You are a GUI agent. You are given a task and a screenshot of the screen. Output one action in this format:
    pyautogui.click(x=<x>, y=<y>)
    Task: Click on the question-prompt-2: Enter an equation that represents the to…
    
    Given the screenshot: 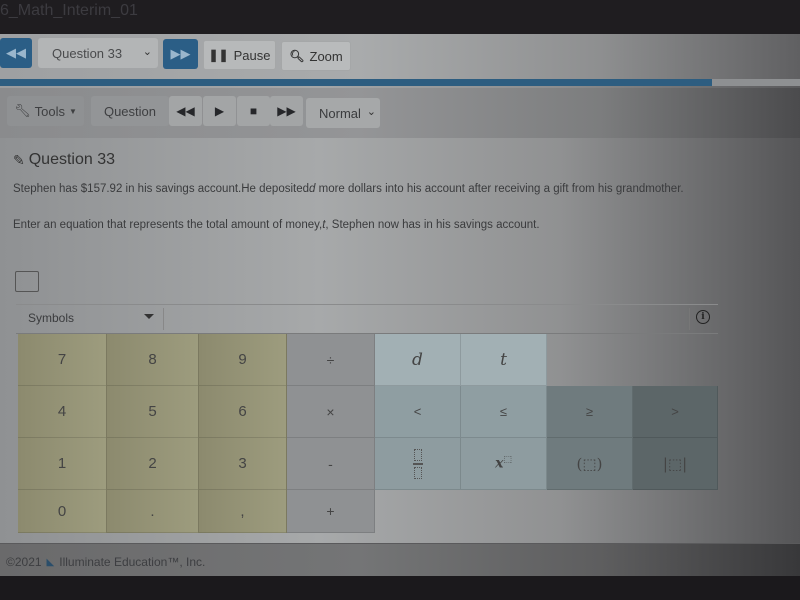 What is the action you would take?
    pyautogui.click(x=276, y=225)
    